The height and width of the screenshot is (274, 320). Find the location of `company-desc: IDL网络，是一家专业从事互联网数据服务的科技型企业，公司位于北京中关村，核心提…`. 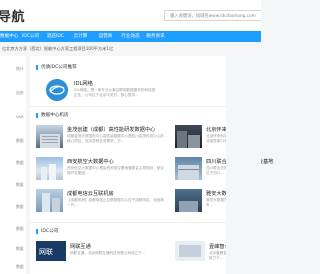

company-desc: IDL网络，是一家专业从事互联网数据服务的科技型企业，公司位于北京中关村，核心提… is located at coordinates (115, 92).